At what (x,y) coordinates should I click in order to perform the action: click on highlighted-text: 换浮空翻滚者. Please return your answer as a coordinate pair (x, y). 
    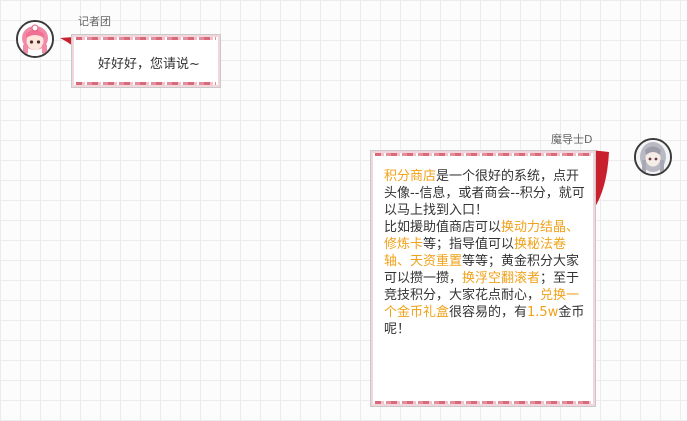
    Looking at the image, I should click on (501, 278).